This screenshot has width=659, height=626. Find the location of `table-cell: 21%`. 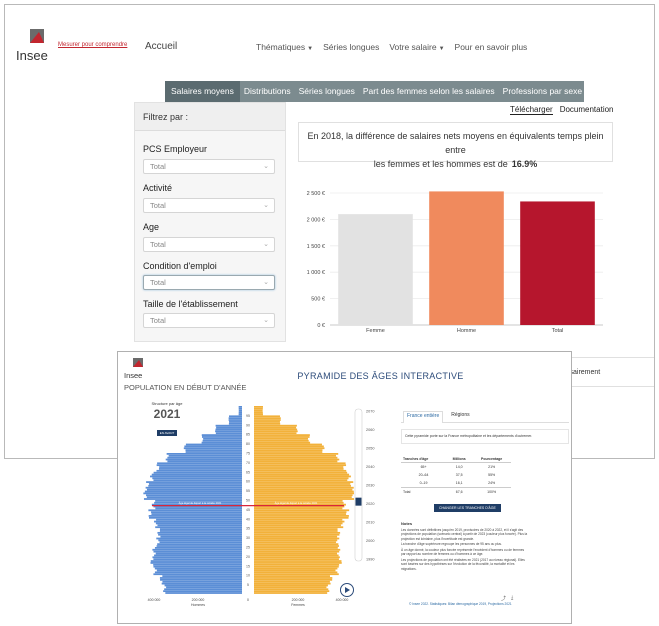

table-cell: 21% is located at coordinates (492, 467).